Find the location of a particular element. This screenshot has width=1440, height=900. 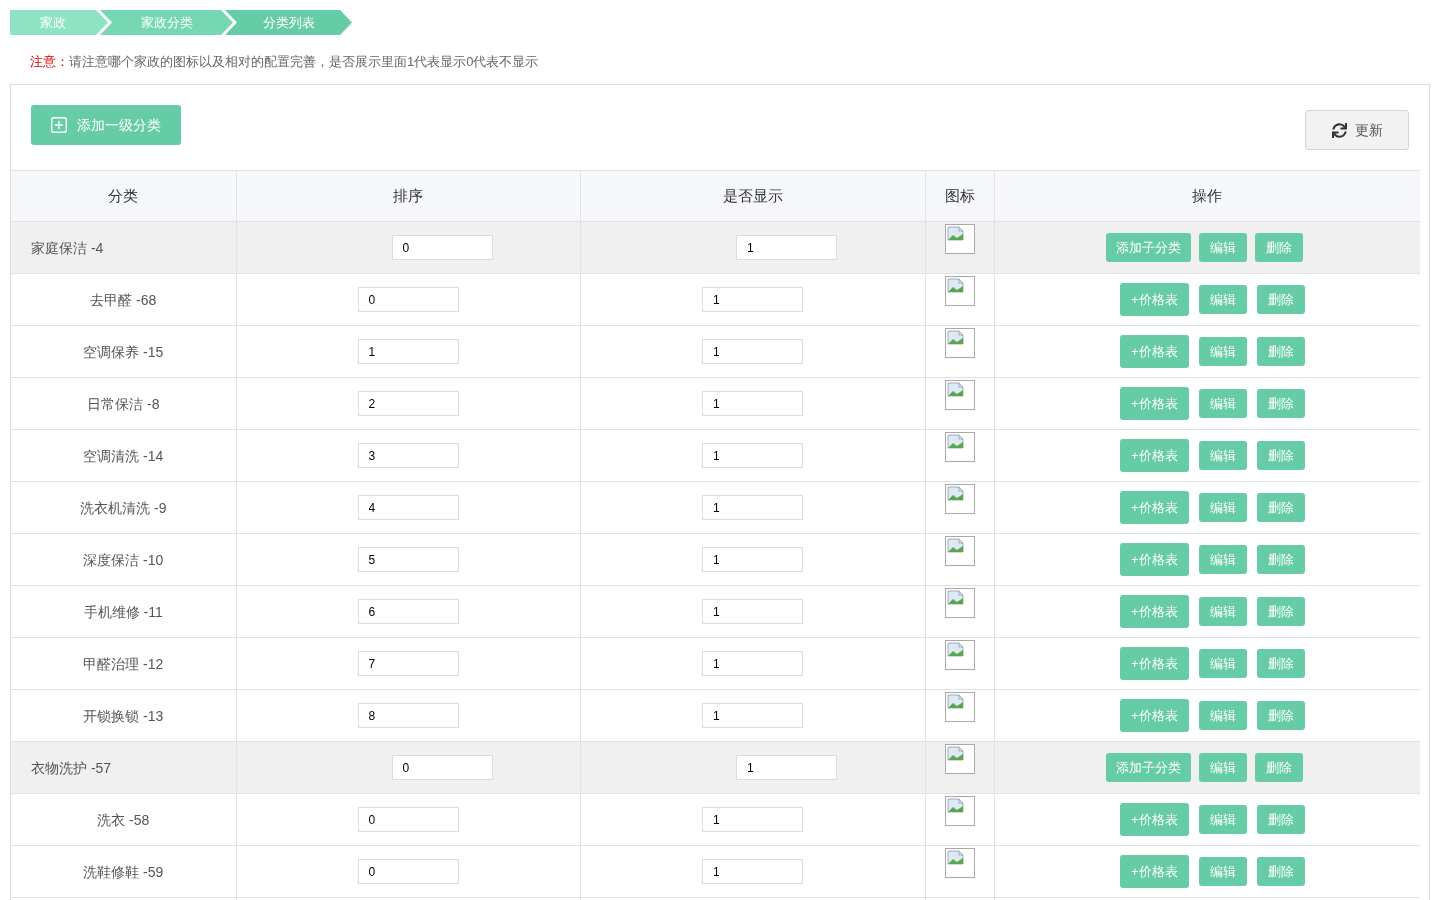

sort-input: 8 is located at coordinates (408, 716).